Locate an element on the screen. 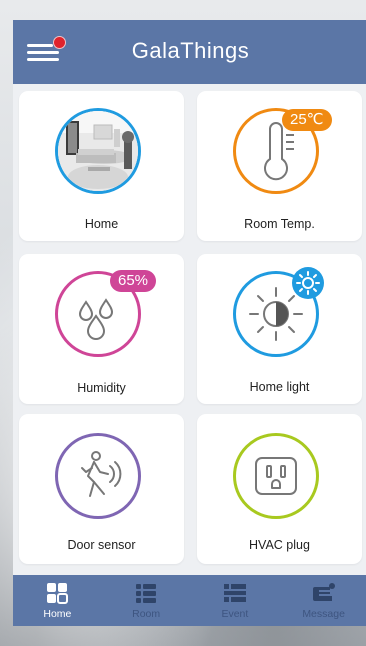 Image resolution: width=366 pixels, height=646 pixels. card-label: Humidity is located at coordinates (101, 388).